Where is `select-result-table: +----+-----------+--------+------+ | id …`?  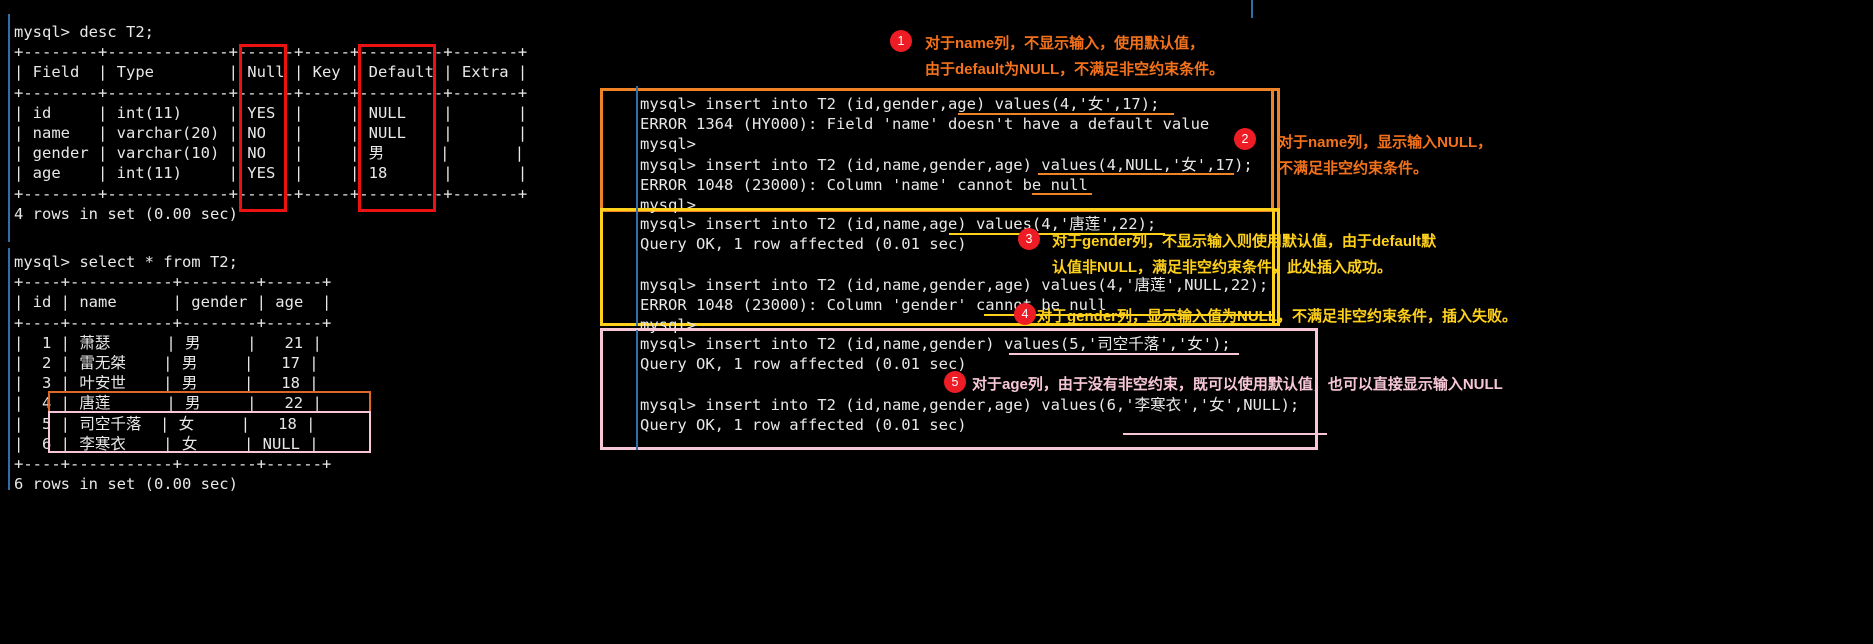
select-result-table: +----+-----------+--------+------+ | id … is located at coordinates (173, 383).